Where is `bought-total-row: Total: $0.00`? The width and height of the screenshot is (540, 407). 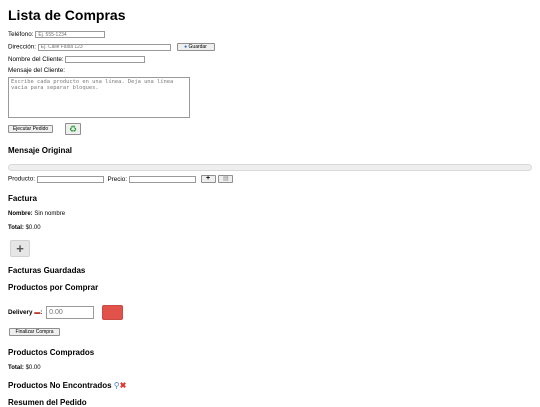
bought-total-row: Total: $0.00 is located at coordinates (24, 368).